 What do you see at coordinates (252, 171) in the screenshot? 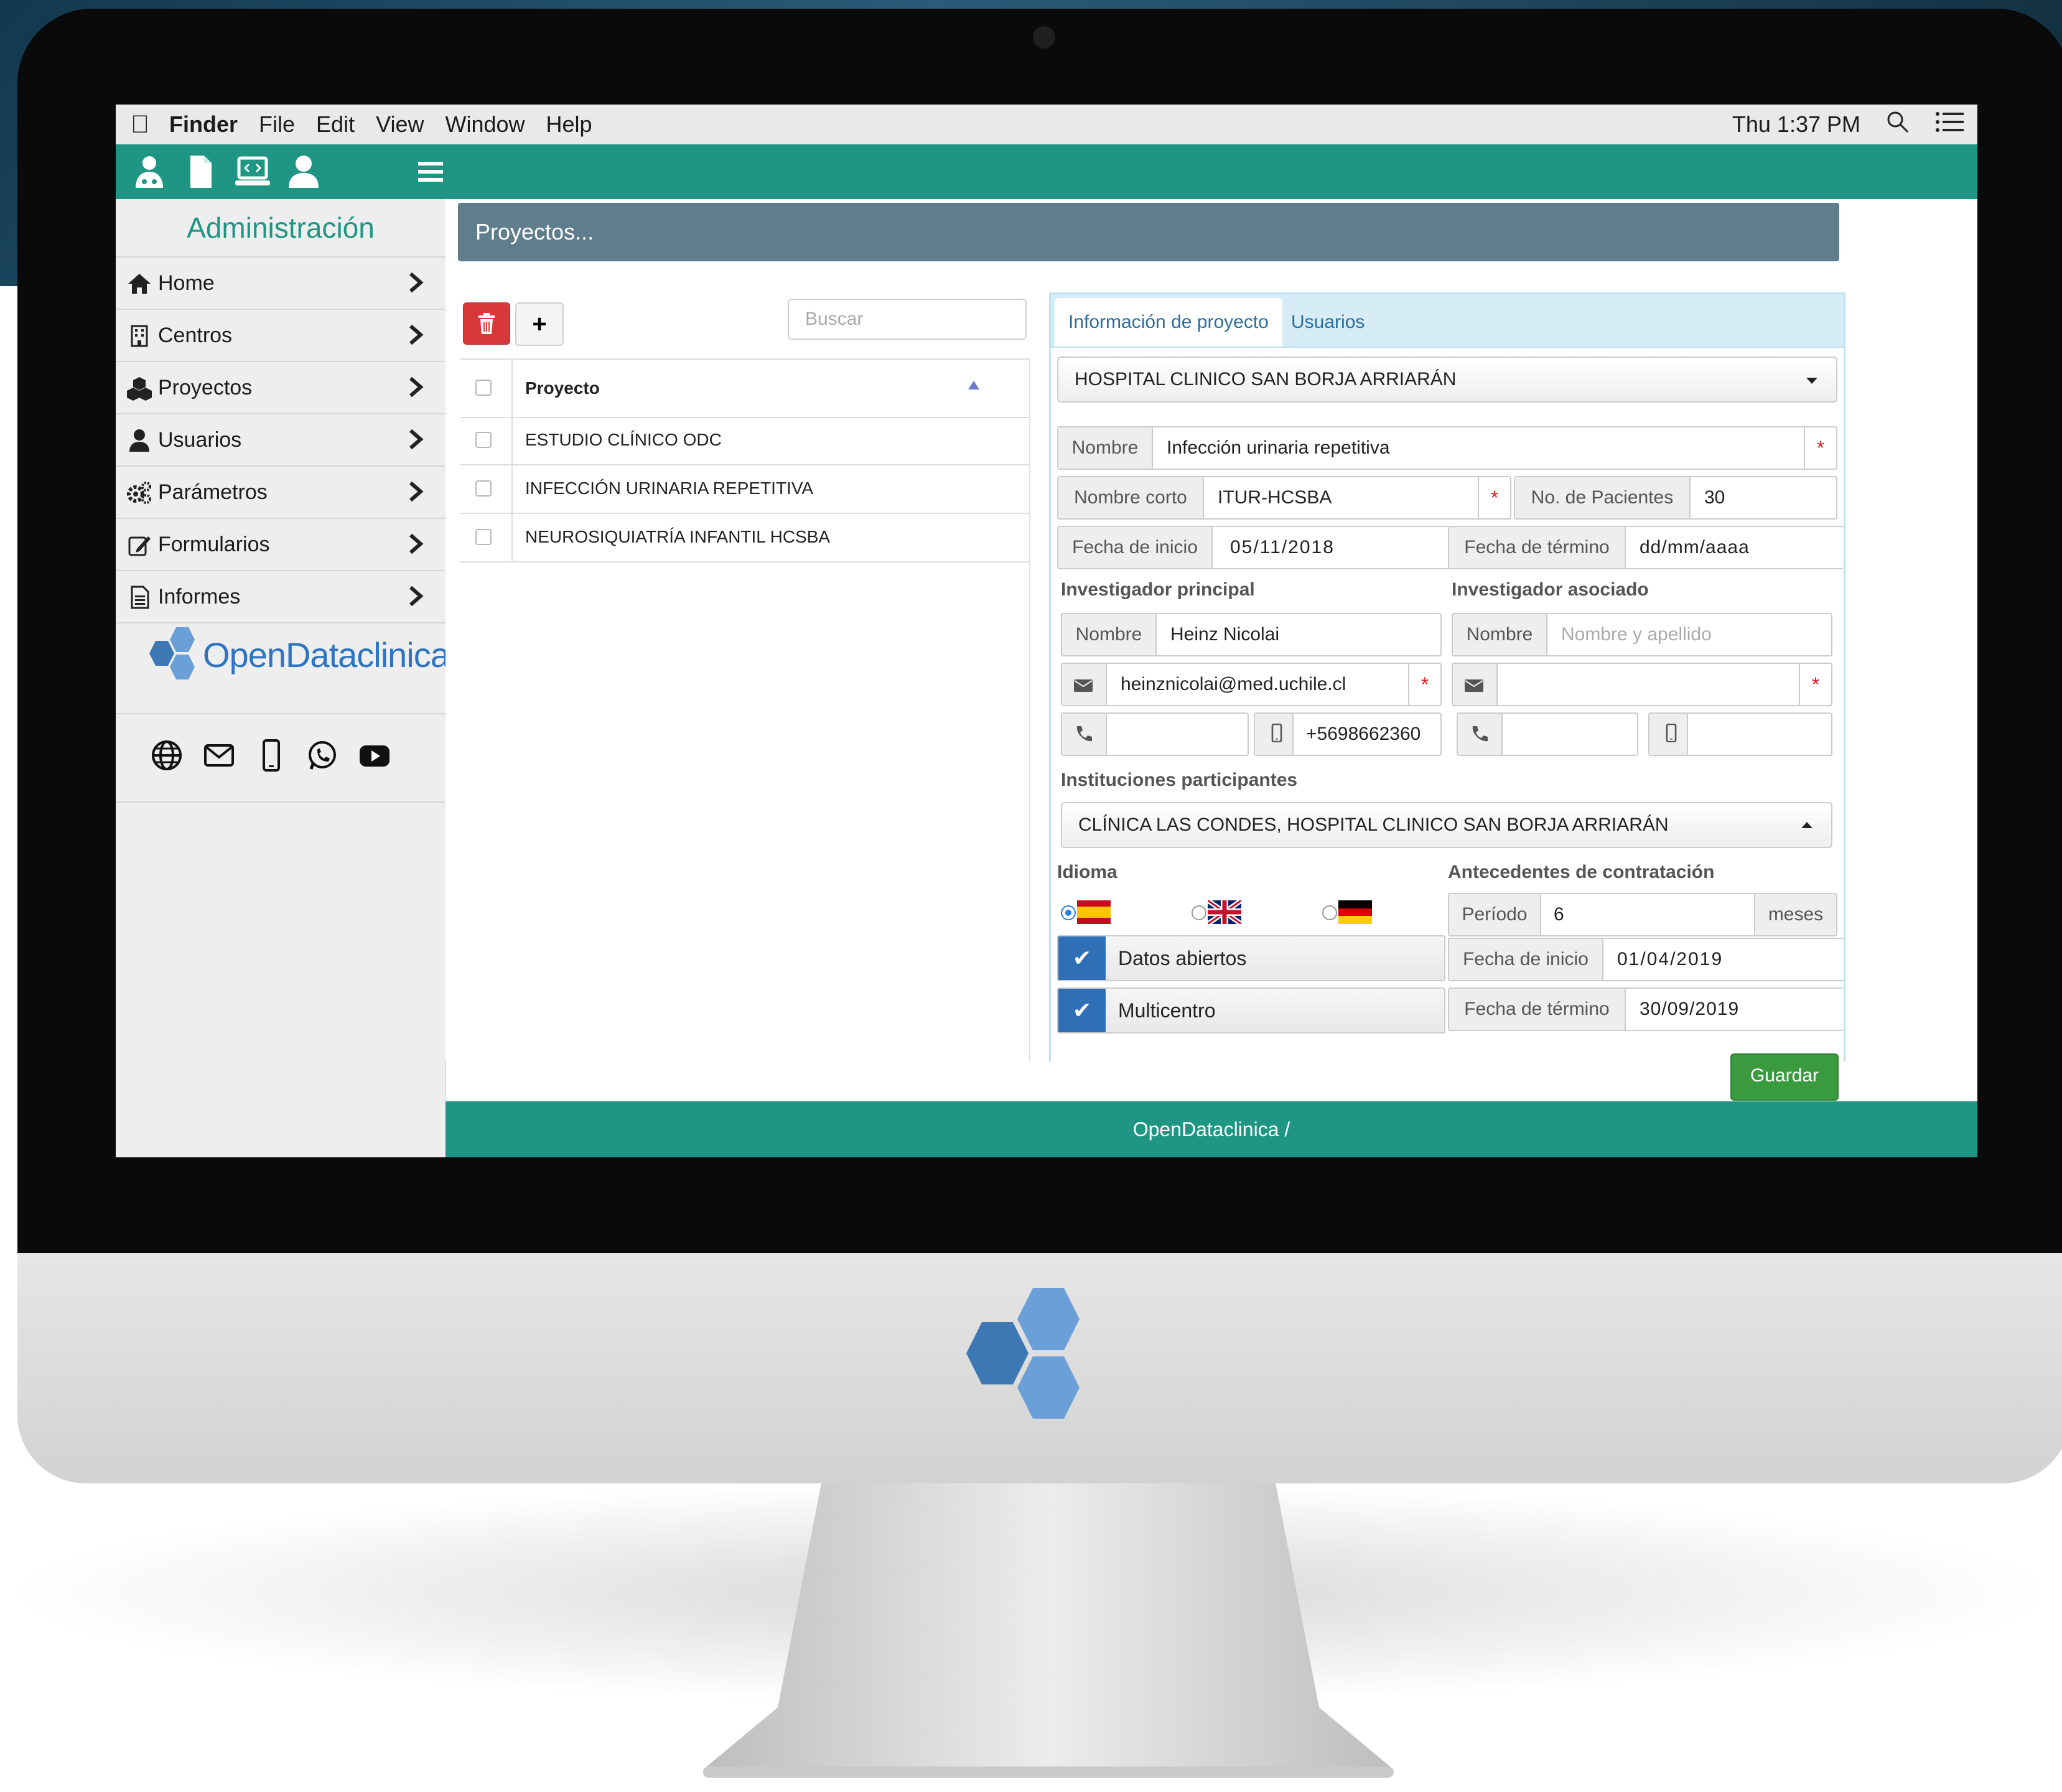
I see `laptop-code-icon` at bounding box center [252, 171].